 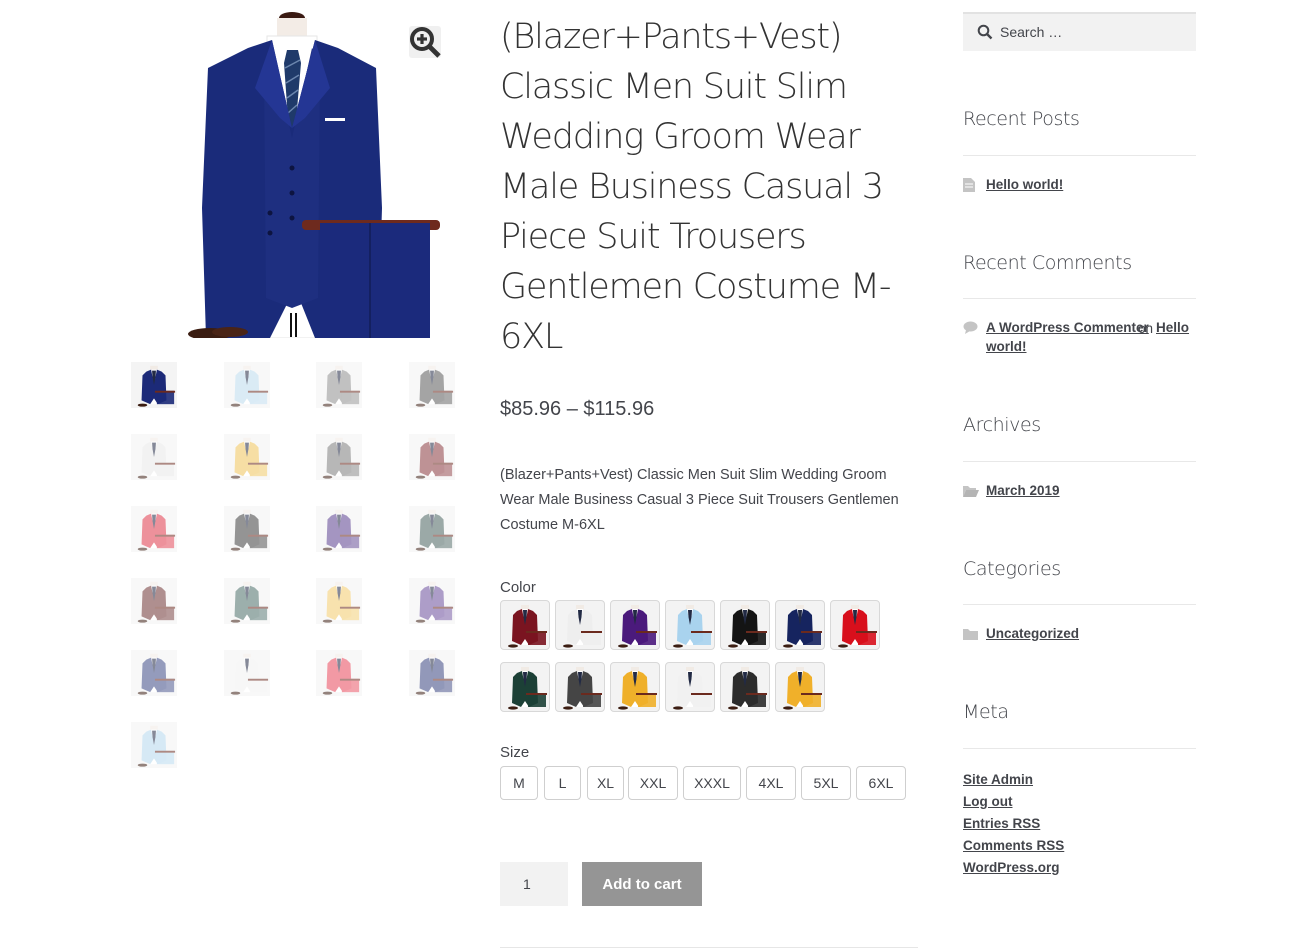 I want to click on folder-icon, so click(x=970, y=634).